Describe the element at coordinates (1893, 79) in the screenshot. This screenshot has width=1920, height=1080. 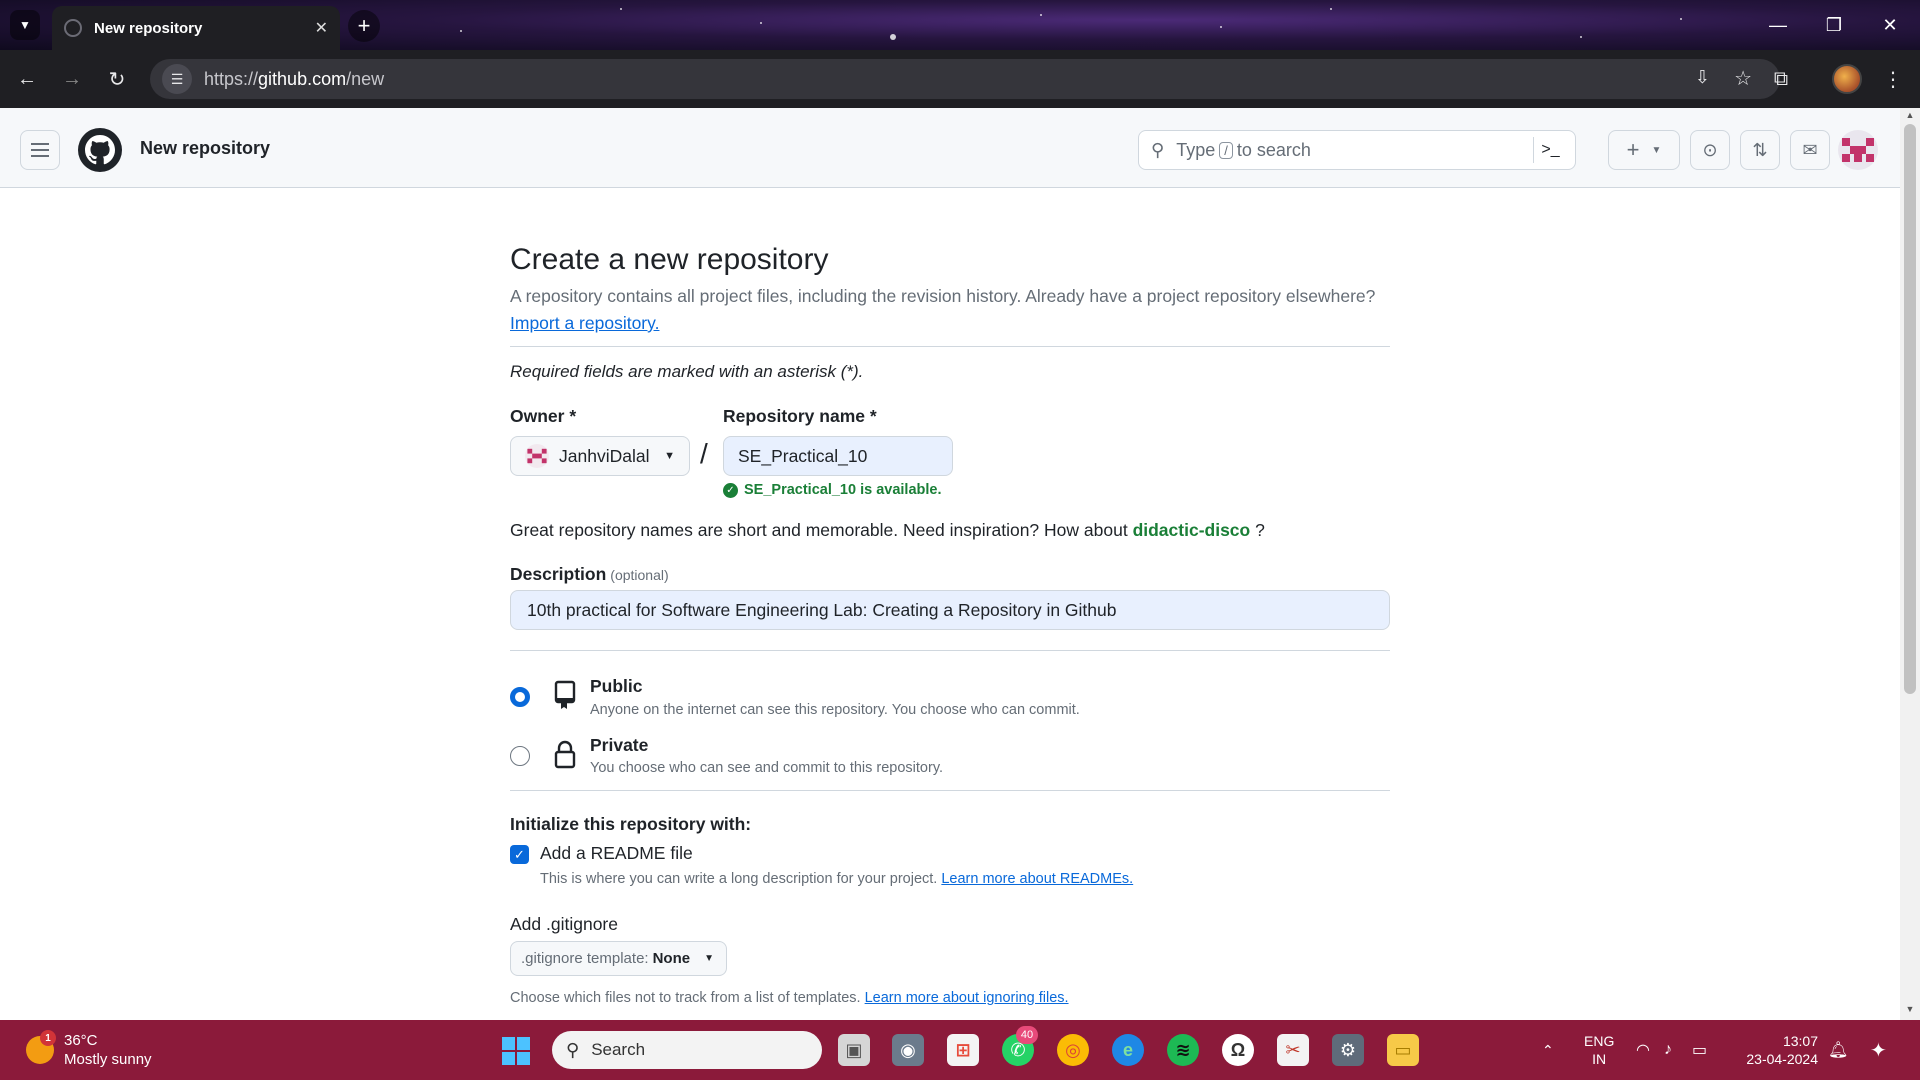
I see `browser-menu-icon: ⋮` at that location.